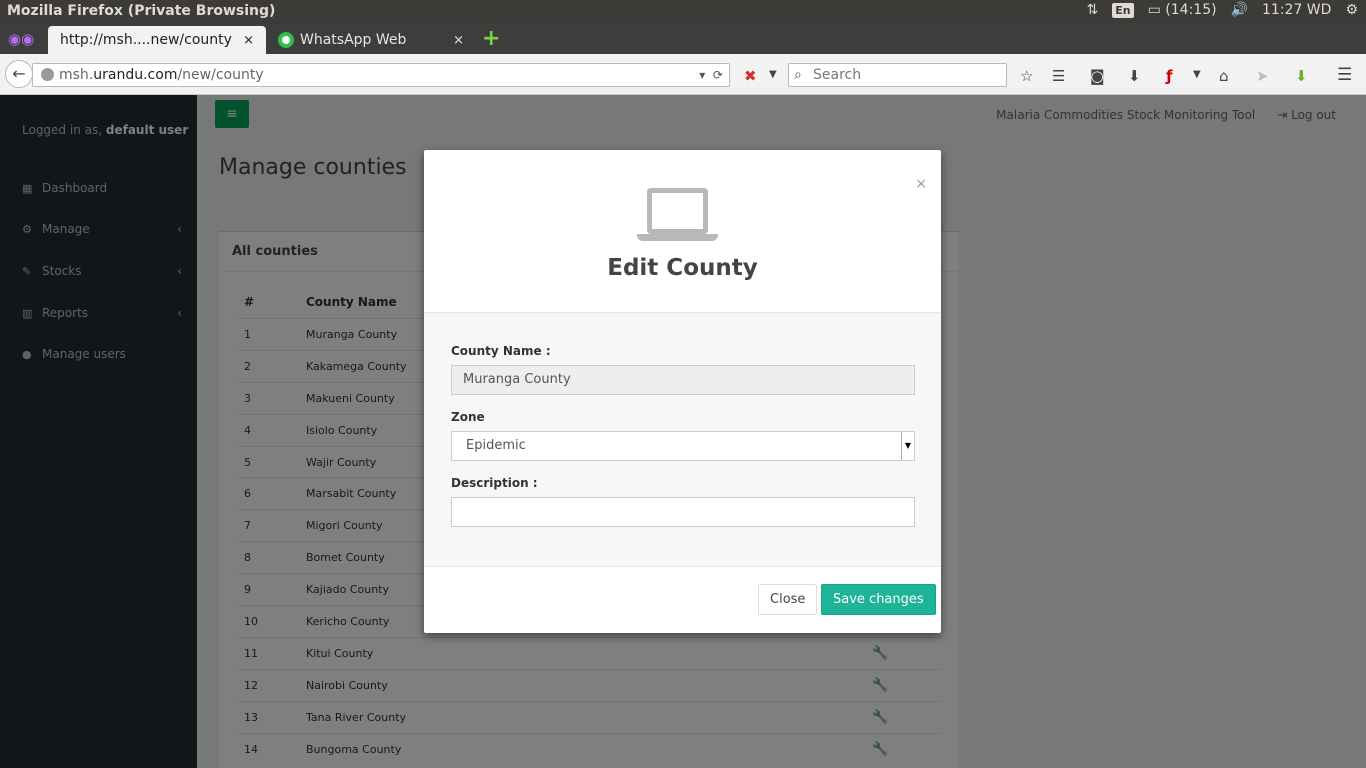  What do you see at coordinates (1154, 10) in the screenshot?
I see `battery-icon: ▭` at bounding box center [1154, 10].